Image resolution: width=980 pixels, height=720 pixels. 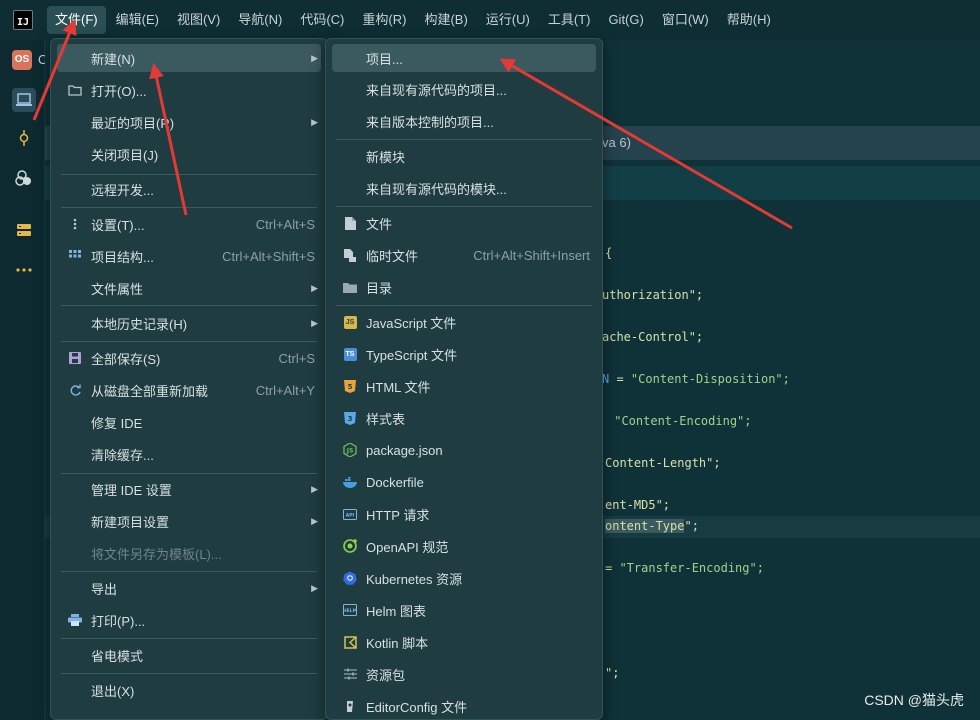 I want to click on intellij-logo-icon: IJ, so click(x=23, y=20).